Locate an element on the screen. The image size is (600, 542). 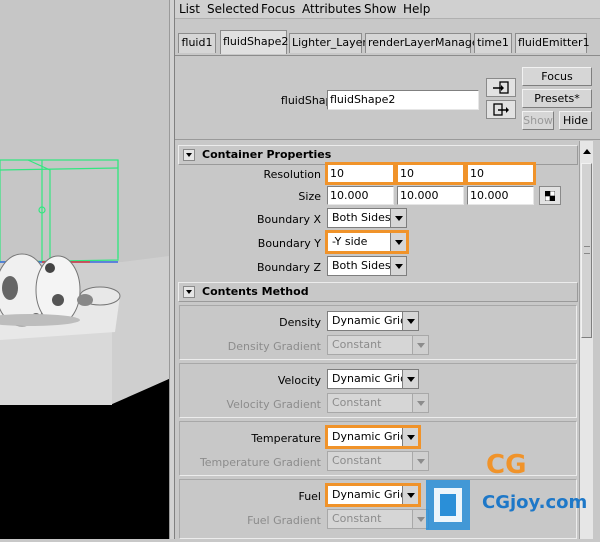
fuel-gradient-dropdown: Constant is located at coordinates (378, 519).